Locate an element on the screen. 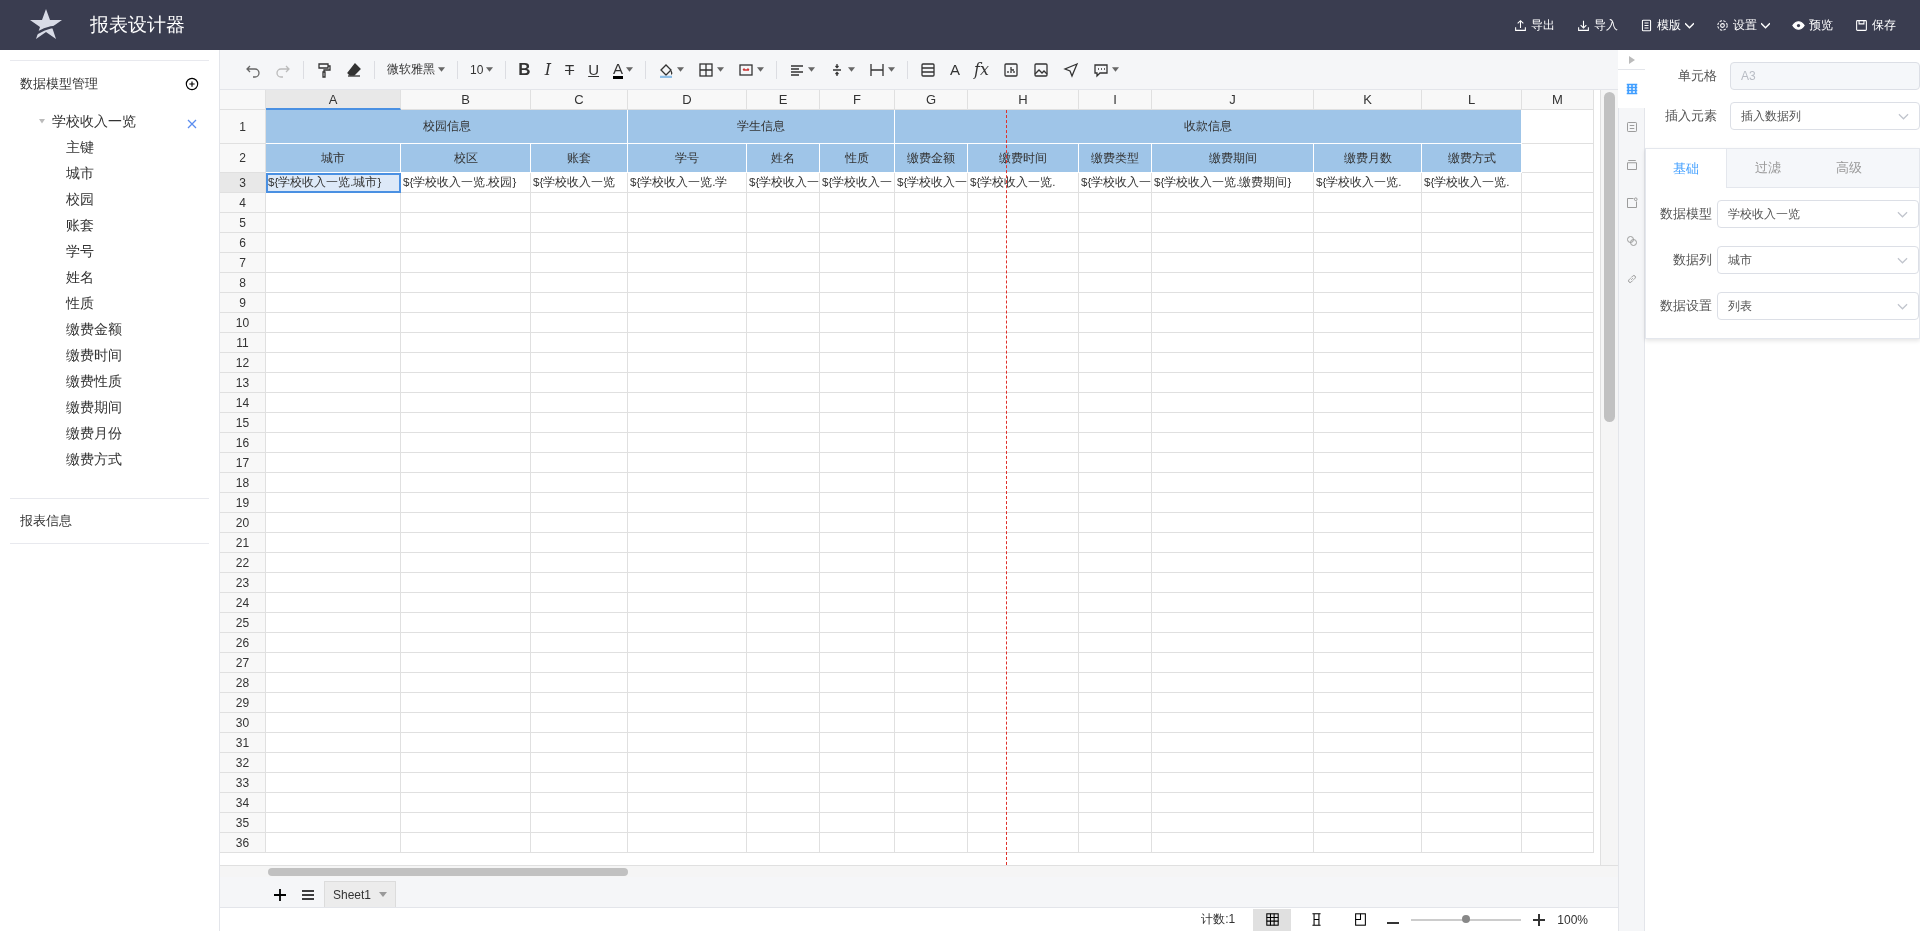 This screenshot has width=1920, height=931. formula-button: fx is located at coordinates (981, 69).